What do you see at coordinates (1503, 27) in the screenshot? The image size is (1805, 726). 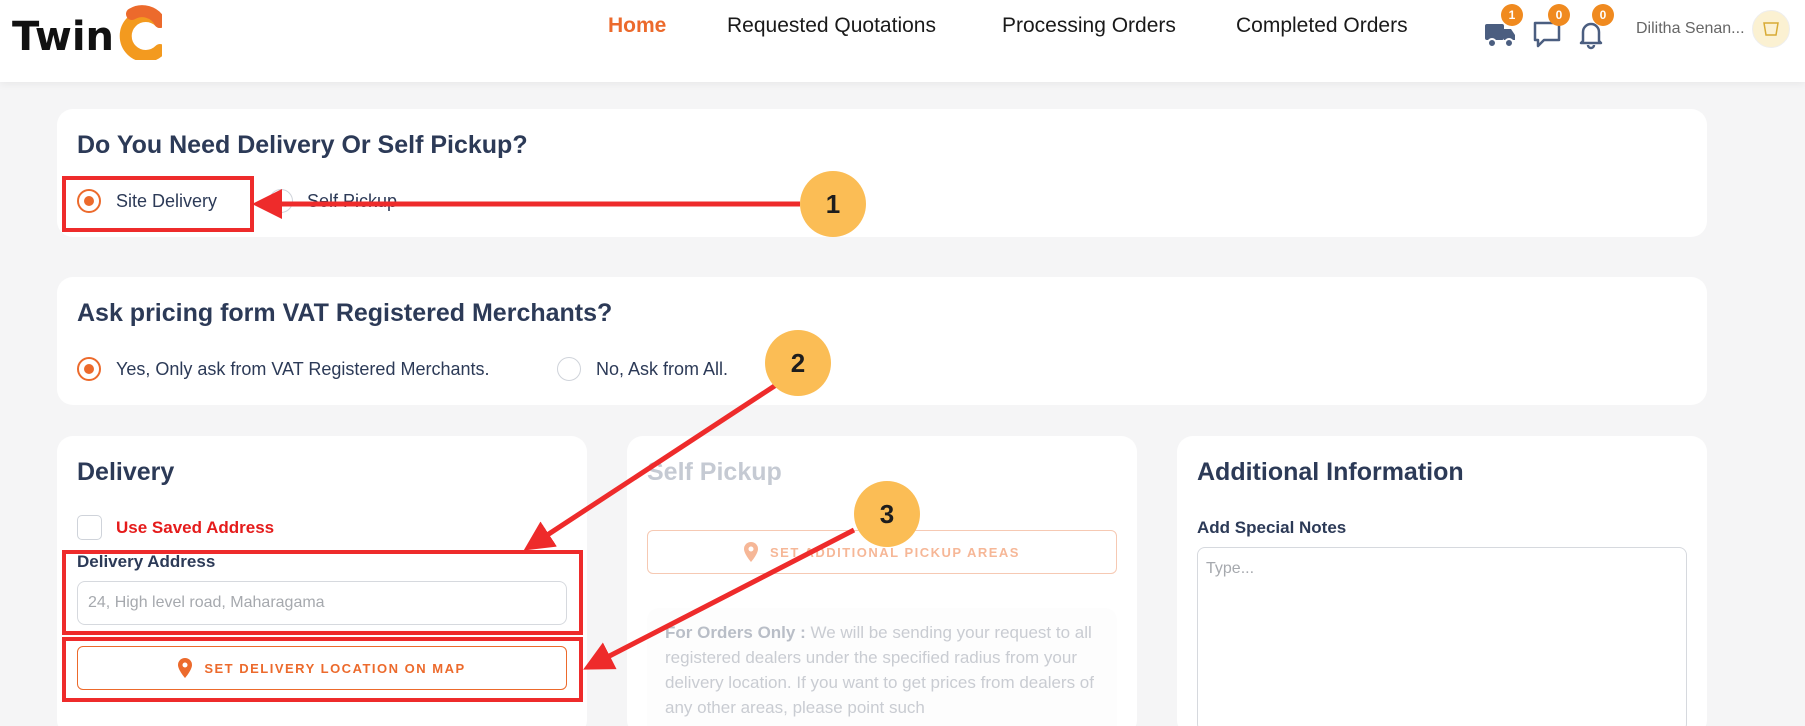 I see `truck-icon: 1` at bounding box center [1503, 27].